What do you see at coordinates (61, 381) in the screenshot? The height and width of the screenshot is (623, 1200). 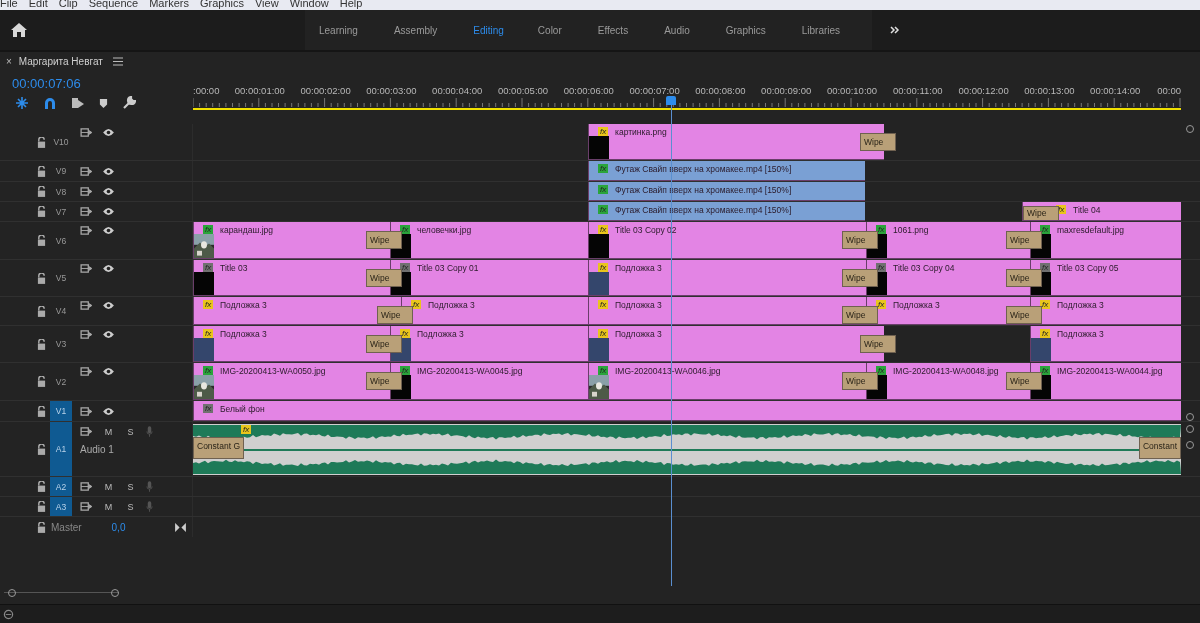 I see `track-target: V2` at bounding box center [61, 381].